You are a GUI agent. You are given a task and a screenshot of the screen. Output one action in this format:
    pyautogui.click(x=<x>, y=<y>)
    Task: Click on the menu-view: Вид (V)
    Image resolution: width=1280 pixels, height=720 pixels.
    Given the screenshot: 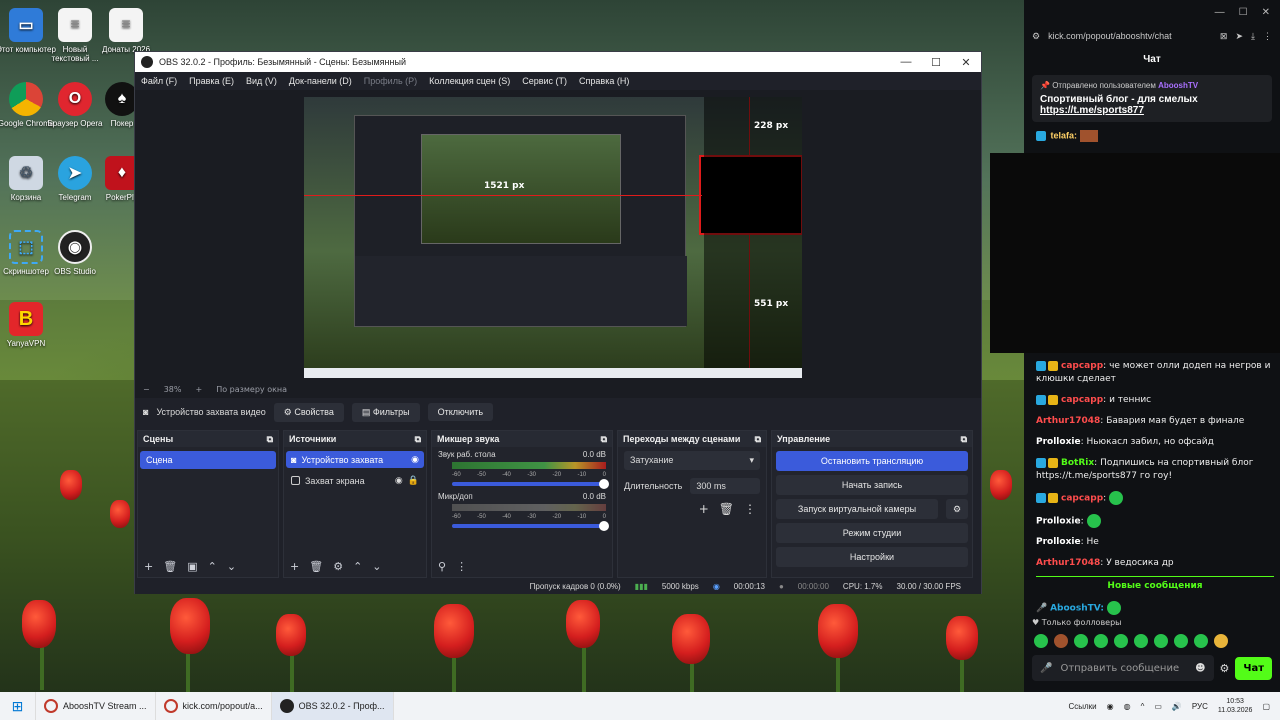 What is the action you would take?
    pyautogui.click(x=261, y=81)
    